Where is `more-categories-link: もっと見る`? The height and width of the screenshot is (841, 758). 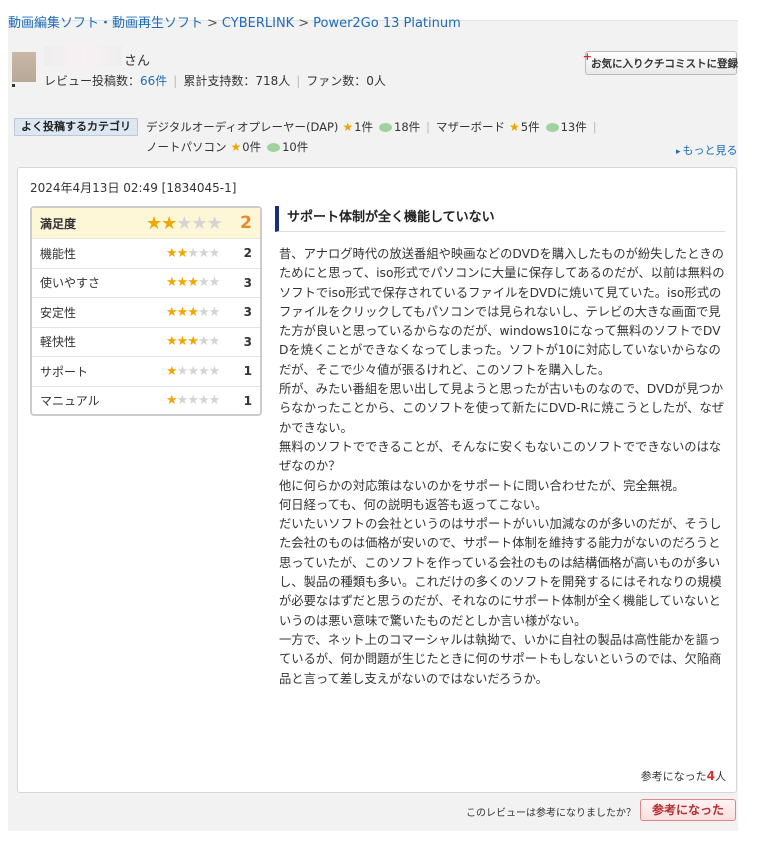 more-categories-link: もっと見る is located at coordinates (707, 150).